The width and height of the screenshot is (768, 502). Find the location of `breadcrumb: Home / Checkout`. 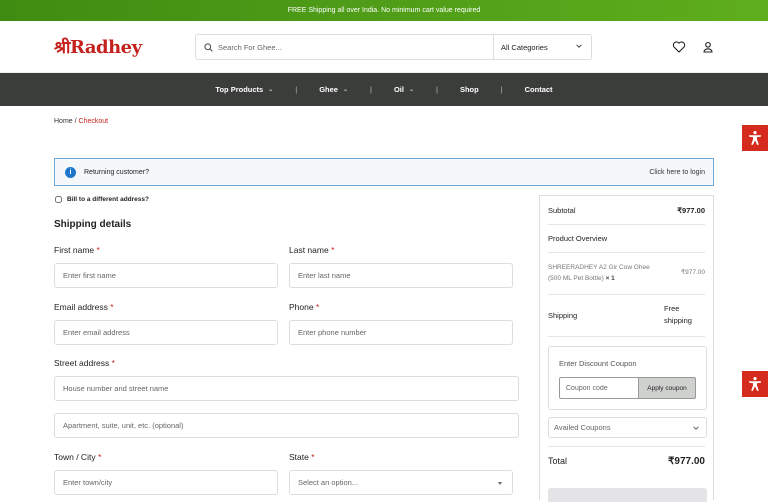

breadcrumb: Home / Checkout is located at coordinates (81, 121).